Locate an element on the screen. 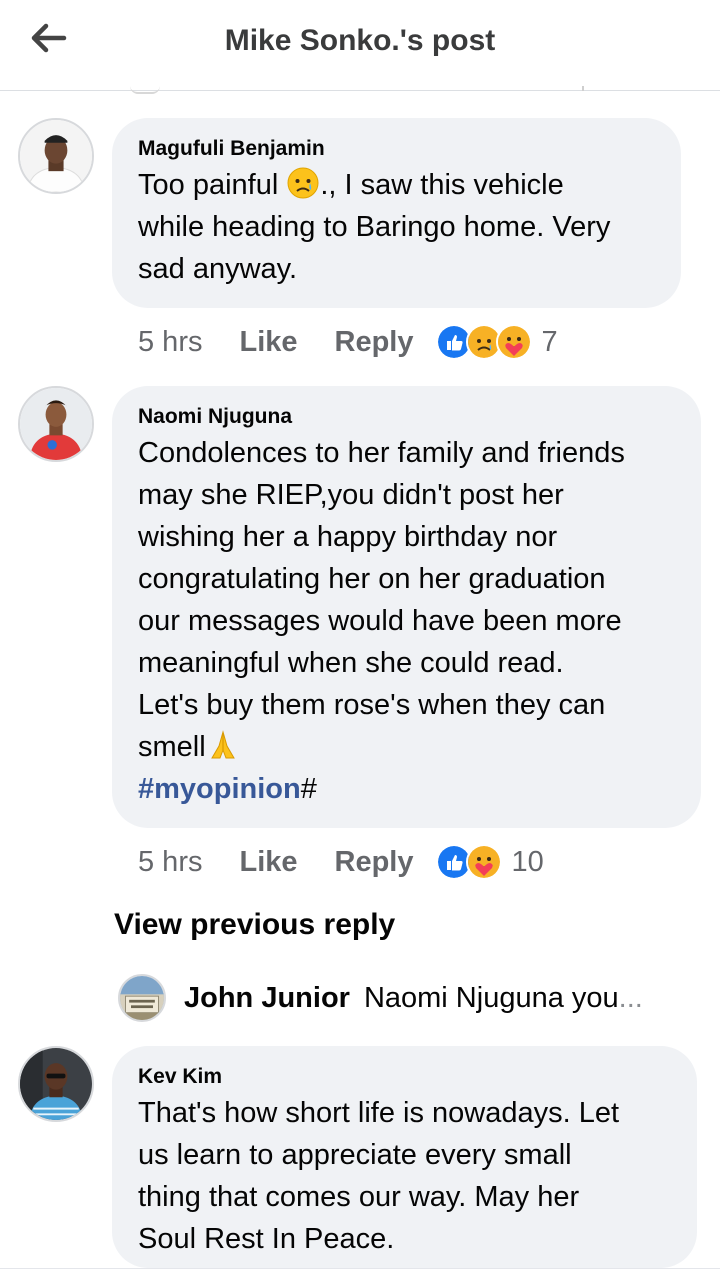  comment-meta: 5 hrs Like Reply 7 is located at coordinates (348, 342).